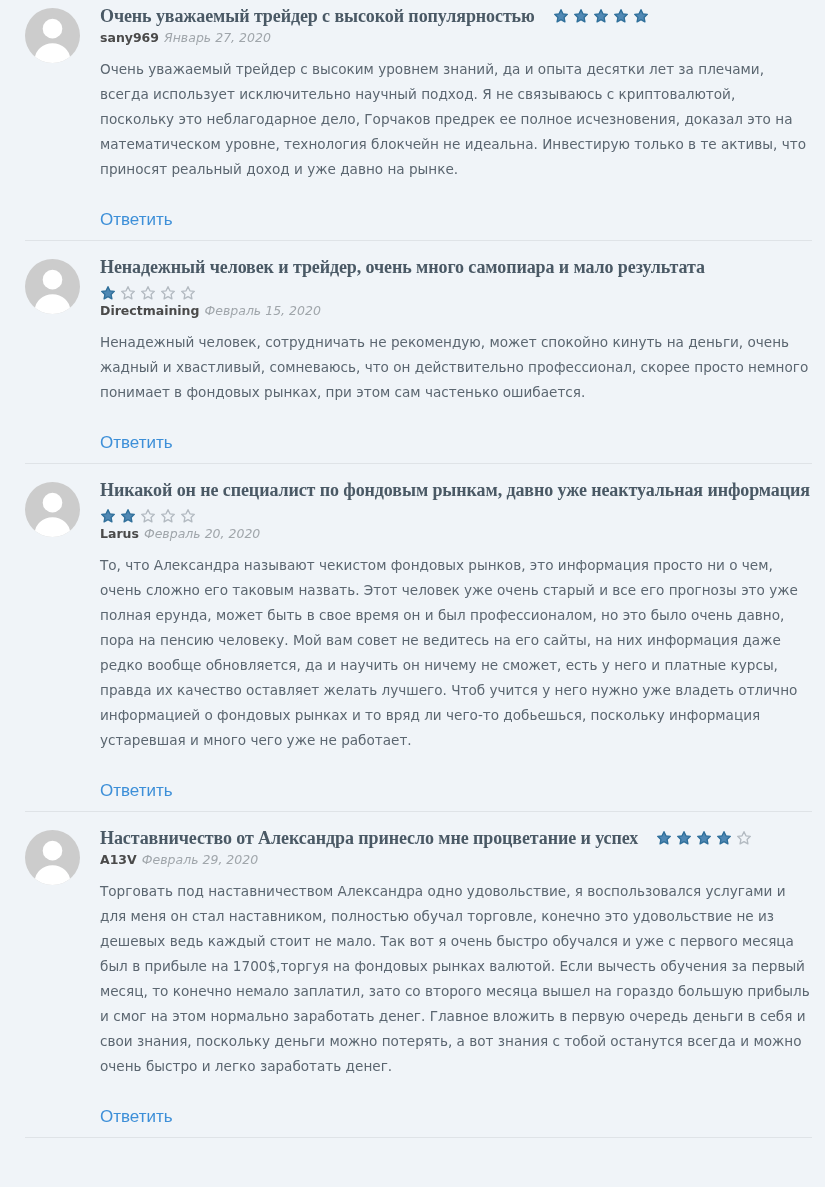 The height and width of the screenshot is (1187, 825). I want to click on review-text: Торговать под наставничеством Александра одно удовольствие, я воспользовался услугами и для меня он стал наставником, полностью обучал торговле, конечно это удовольствие не из дешевых ведь каждый стоит не мало. Так вот я очень быстро обучался и уже с первого месяца был в прибыле на 1700$,торгуя на фондовых рынках валютой. Если вычесть обучения за первый месяц, то конечно немало заплатил, зато со второго месяца вышел на гораздо большую прибыль и смог на этом нормально заработать денег. Главное вложить в первую очередь деньги в себя и свои знания, поскольку деньги можно потерять, а вот знания с тобой останутся всегда и можно очень быстро и легко заработать денег., so click(455, 979).